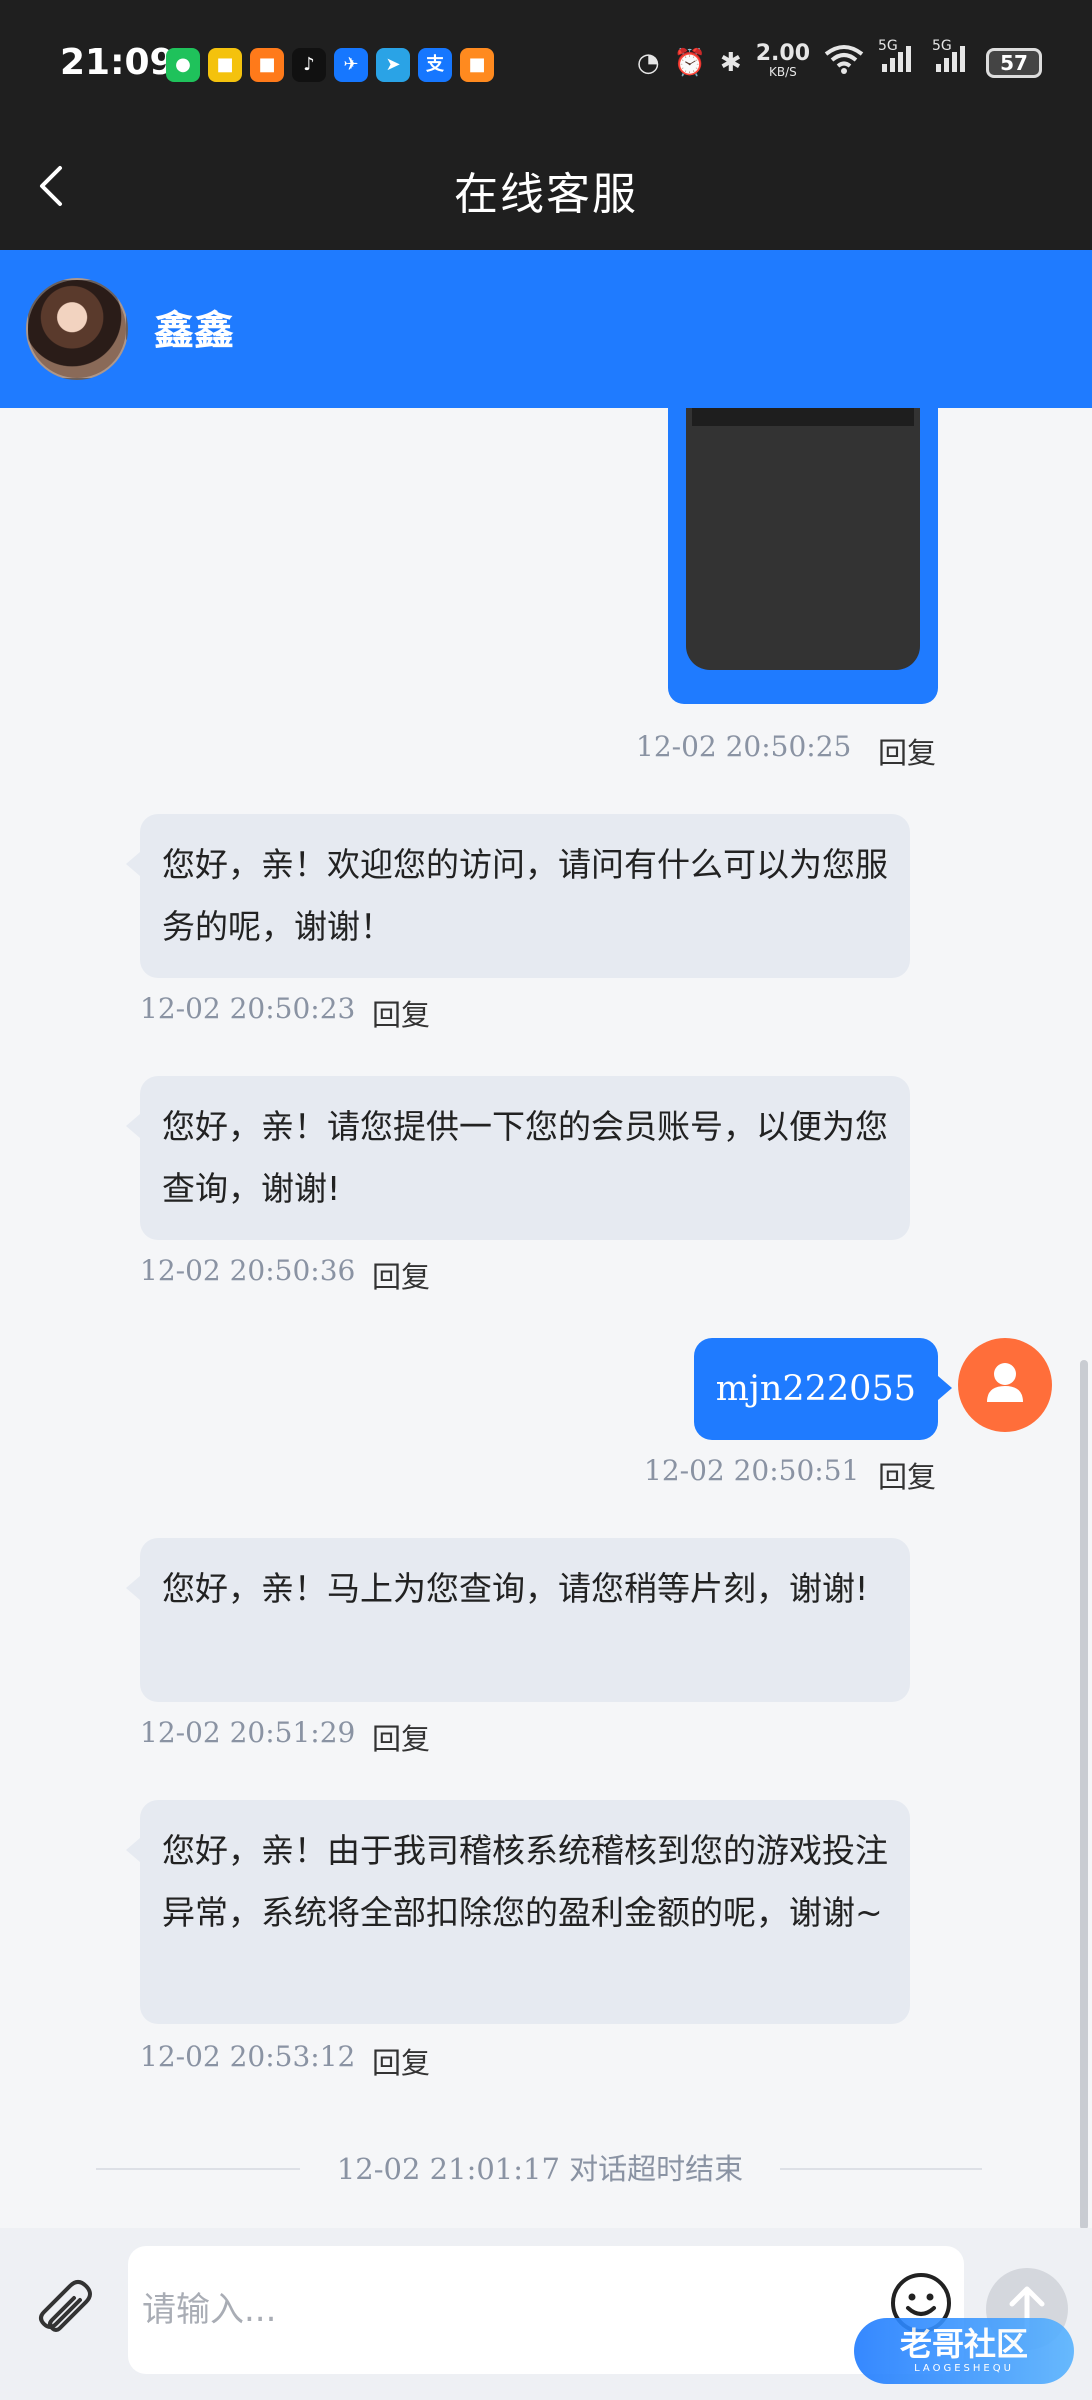 This screenshot has width=1092, height=2400. Describe the element at coordinates (518, 896) in the screenshot. I see `agent-message-bubble: 您好，亲！欢迎您的访问，请问有什么可以为您服务的呢，谢谢！` at that location.